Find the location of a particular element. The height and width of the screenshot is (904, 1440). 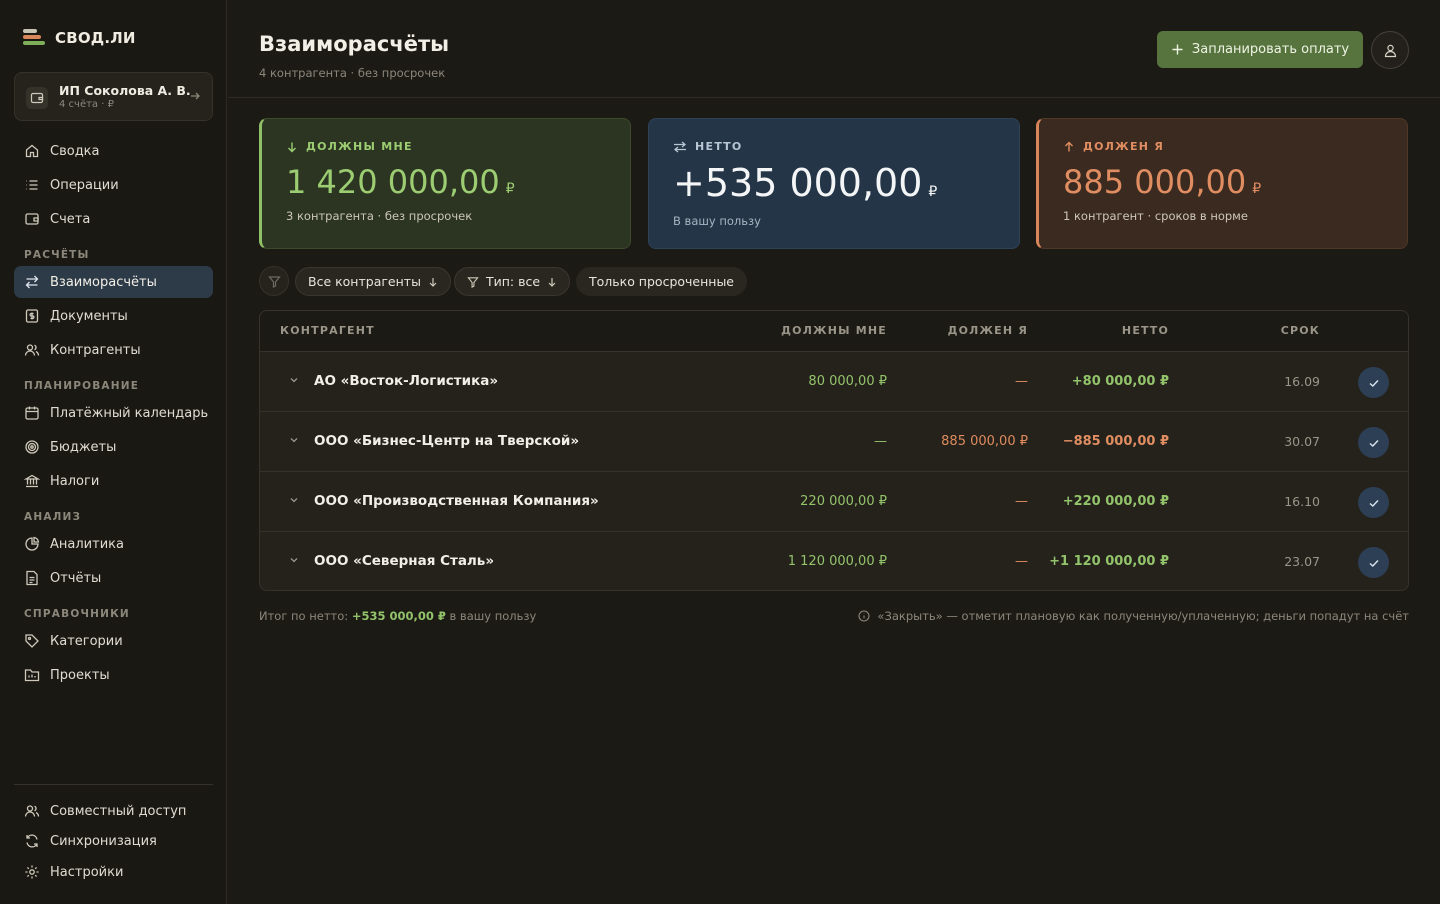

nav-section-planning: ПЛАНИРОВАНИЕ is located at coordinates (82, 386).